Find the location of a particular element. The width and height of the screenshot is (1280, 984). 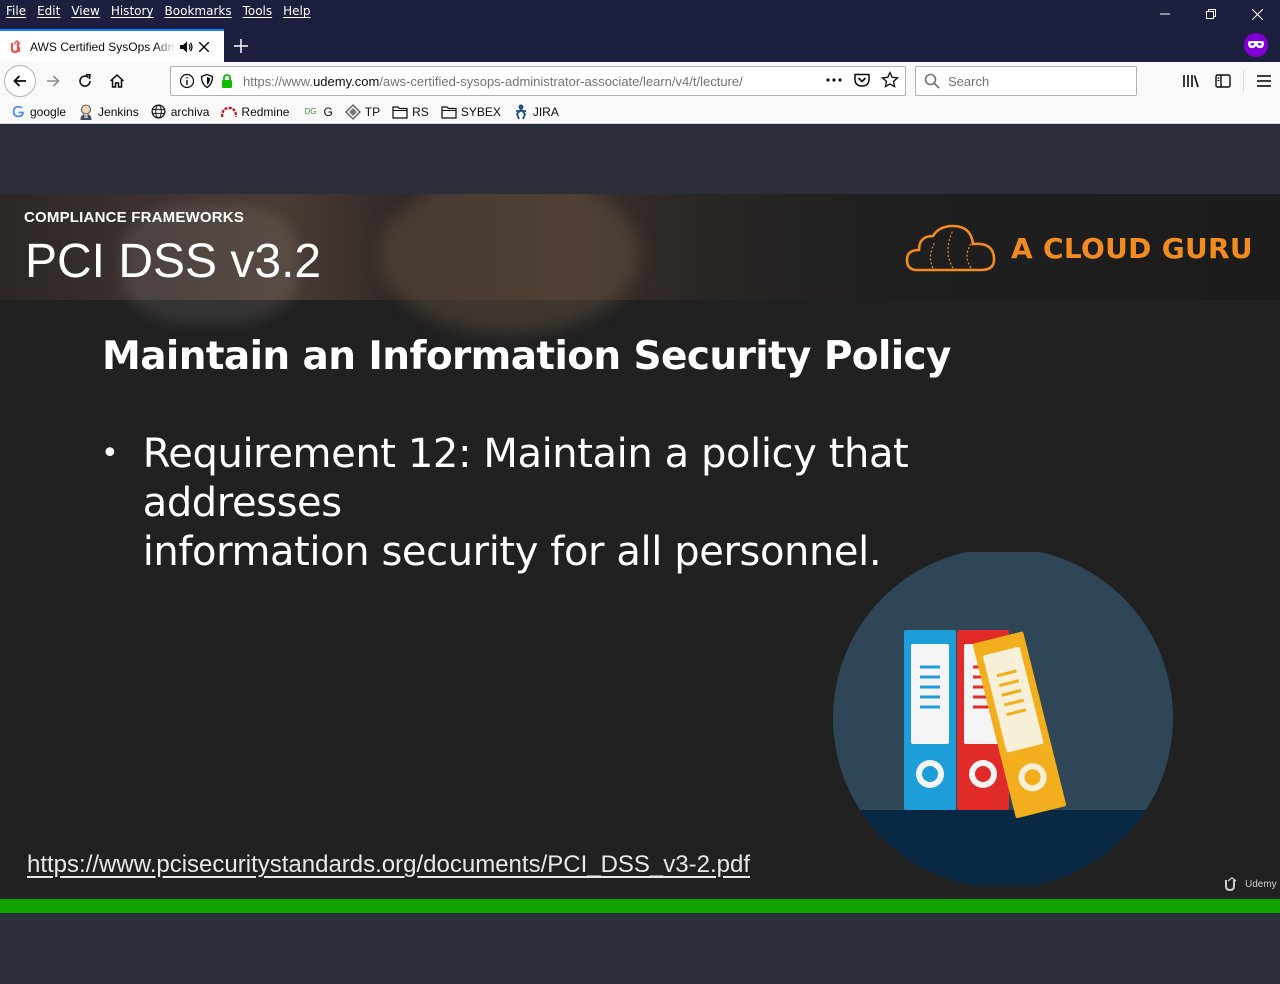

sidebar-toggle-button is located at coordinates (1223, 81).